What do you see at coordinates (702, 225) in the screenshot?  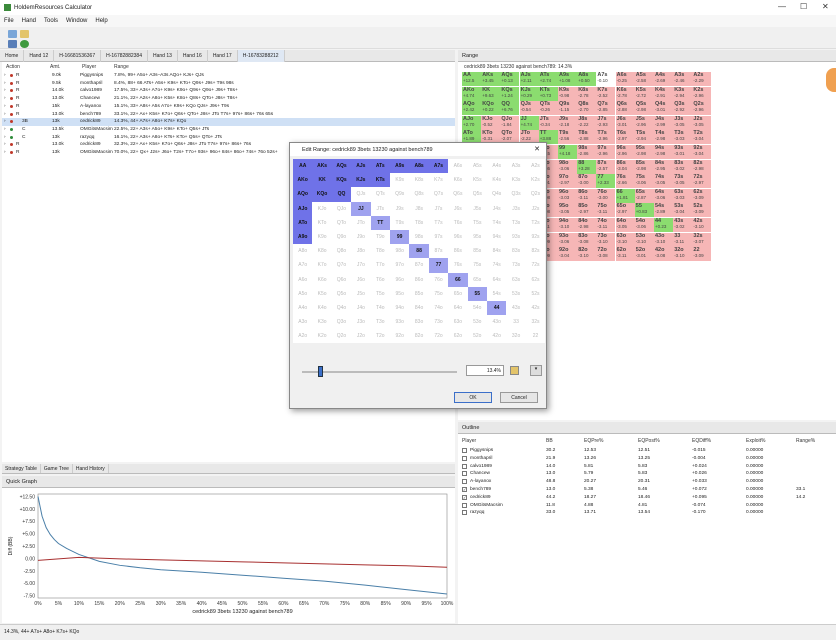 I see `range-cell: 42s -3.10` at bounding box center [702, 225].